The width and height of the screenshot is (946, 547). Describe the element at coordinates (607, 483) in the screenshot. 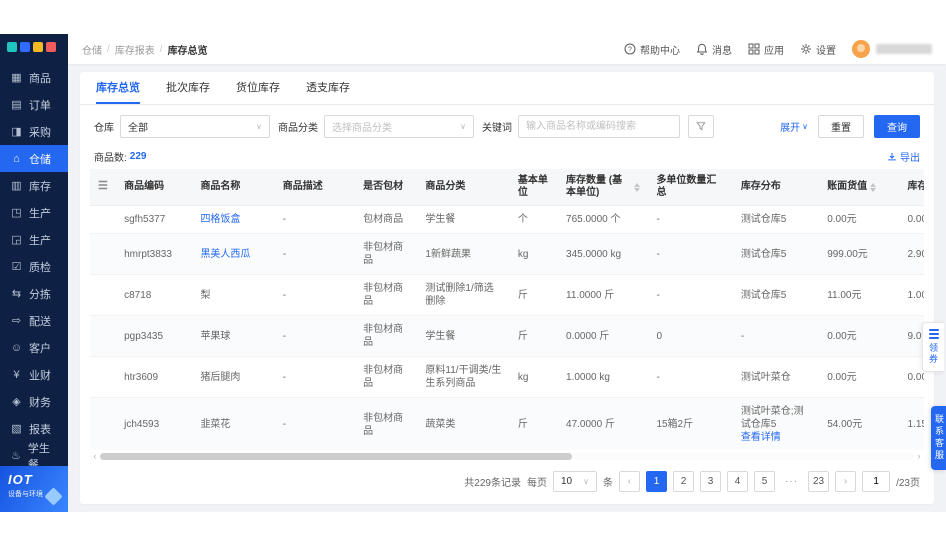

I see `per-page-suffix: 条` at that location.